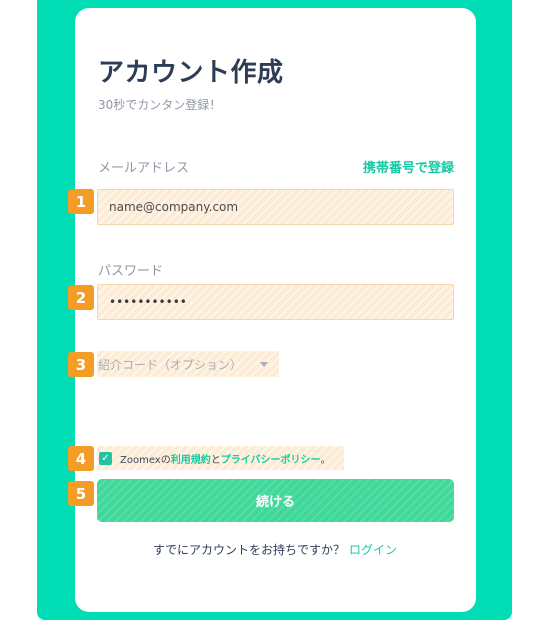 Image resolution: width=550 pixels, height=620 pixels. I want to click on terms-text: Zoomexの利用規約とプライバシーポリシー。, so click(225, 458).